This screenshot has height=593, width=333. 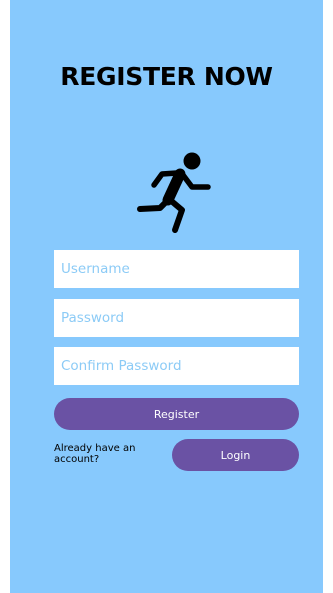 I want to click on username-input, so click(x=176, y=269).